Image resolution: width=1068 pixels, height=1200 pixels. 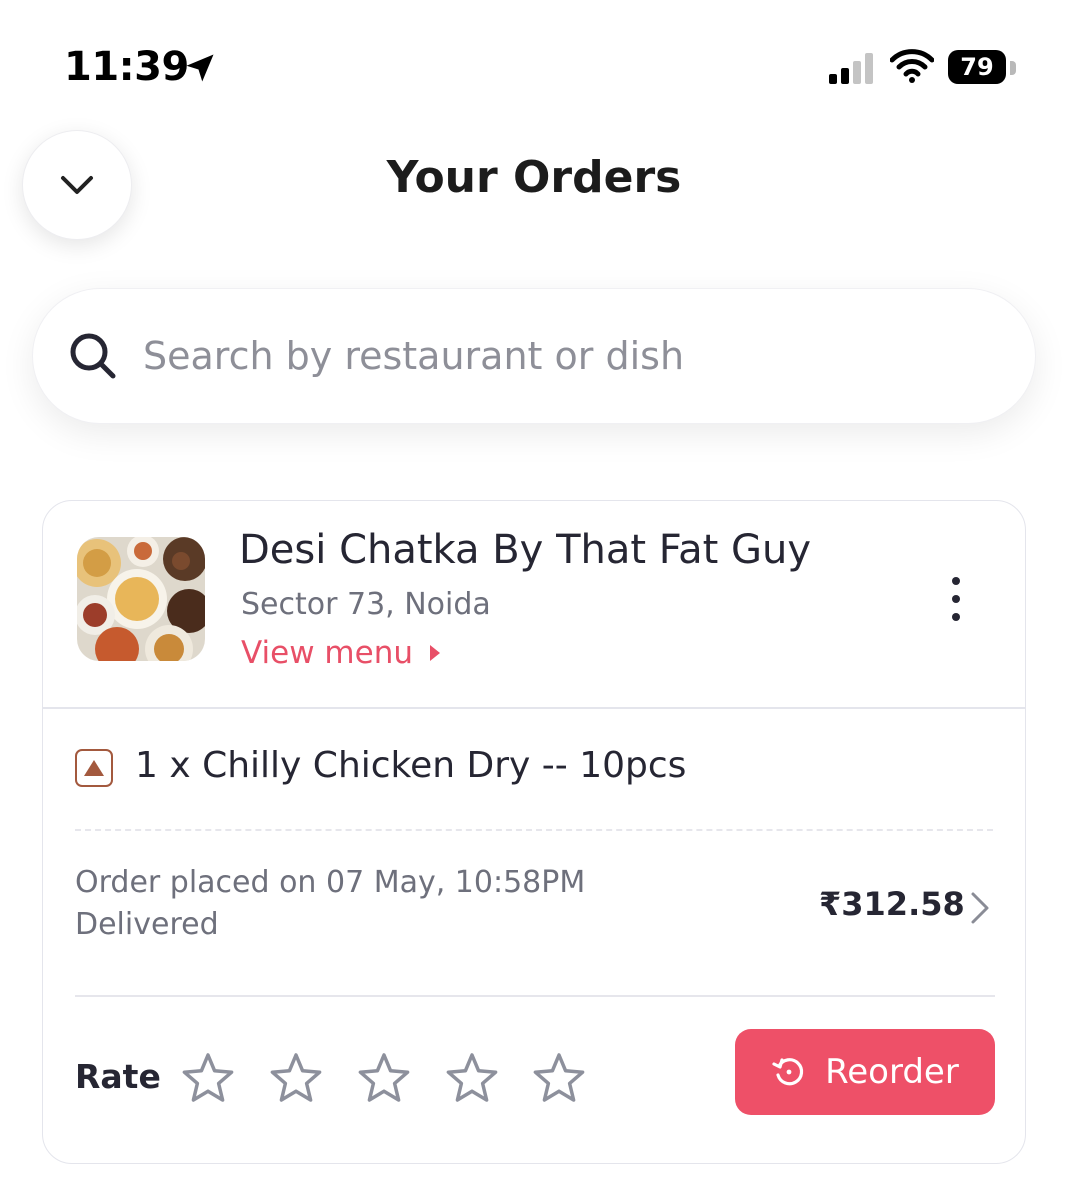 What do you see at coordinates (525, 550) in the screenshot?
I see `restaurant-name: Desi Chatka By That Fat Guy` at bounding box center [525, 550].